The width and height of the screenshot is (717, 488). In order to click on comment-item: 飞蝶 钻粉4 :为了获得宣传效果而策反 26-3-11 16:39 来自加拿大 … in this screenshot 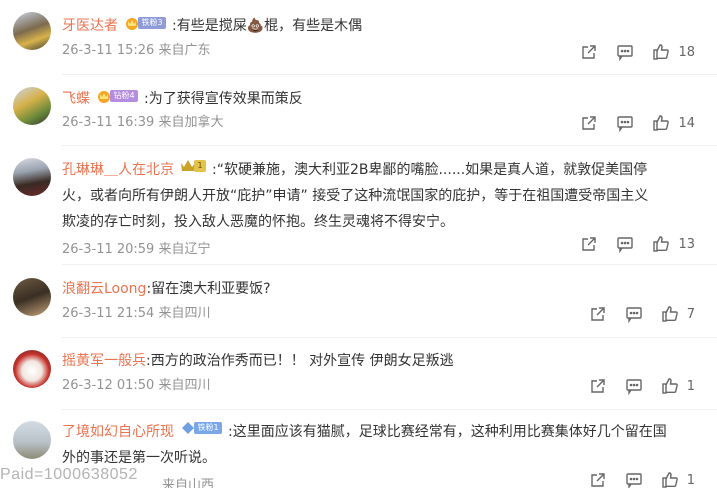, I will do `click(358, 111)`.